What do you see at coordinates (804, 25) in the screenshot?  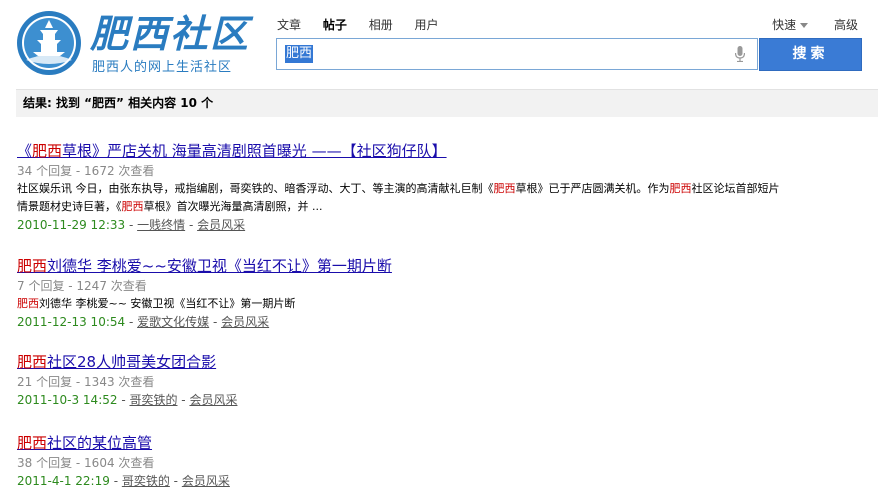 I see `chevron-down-icon` at bounding box center [804, 25].